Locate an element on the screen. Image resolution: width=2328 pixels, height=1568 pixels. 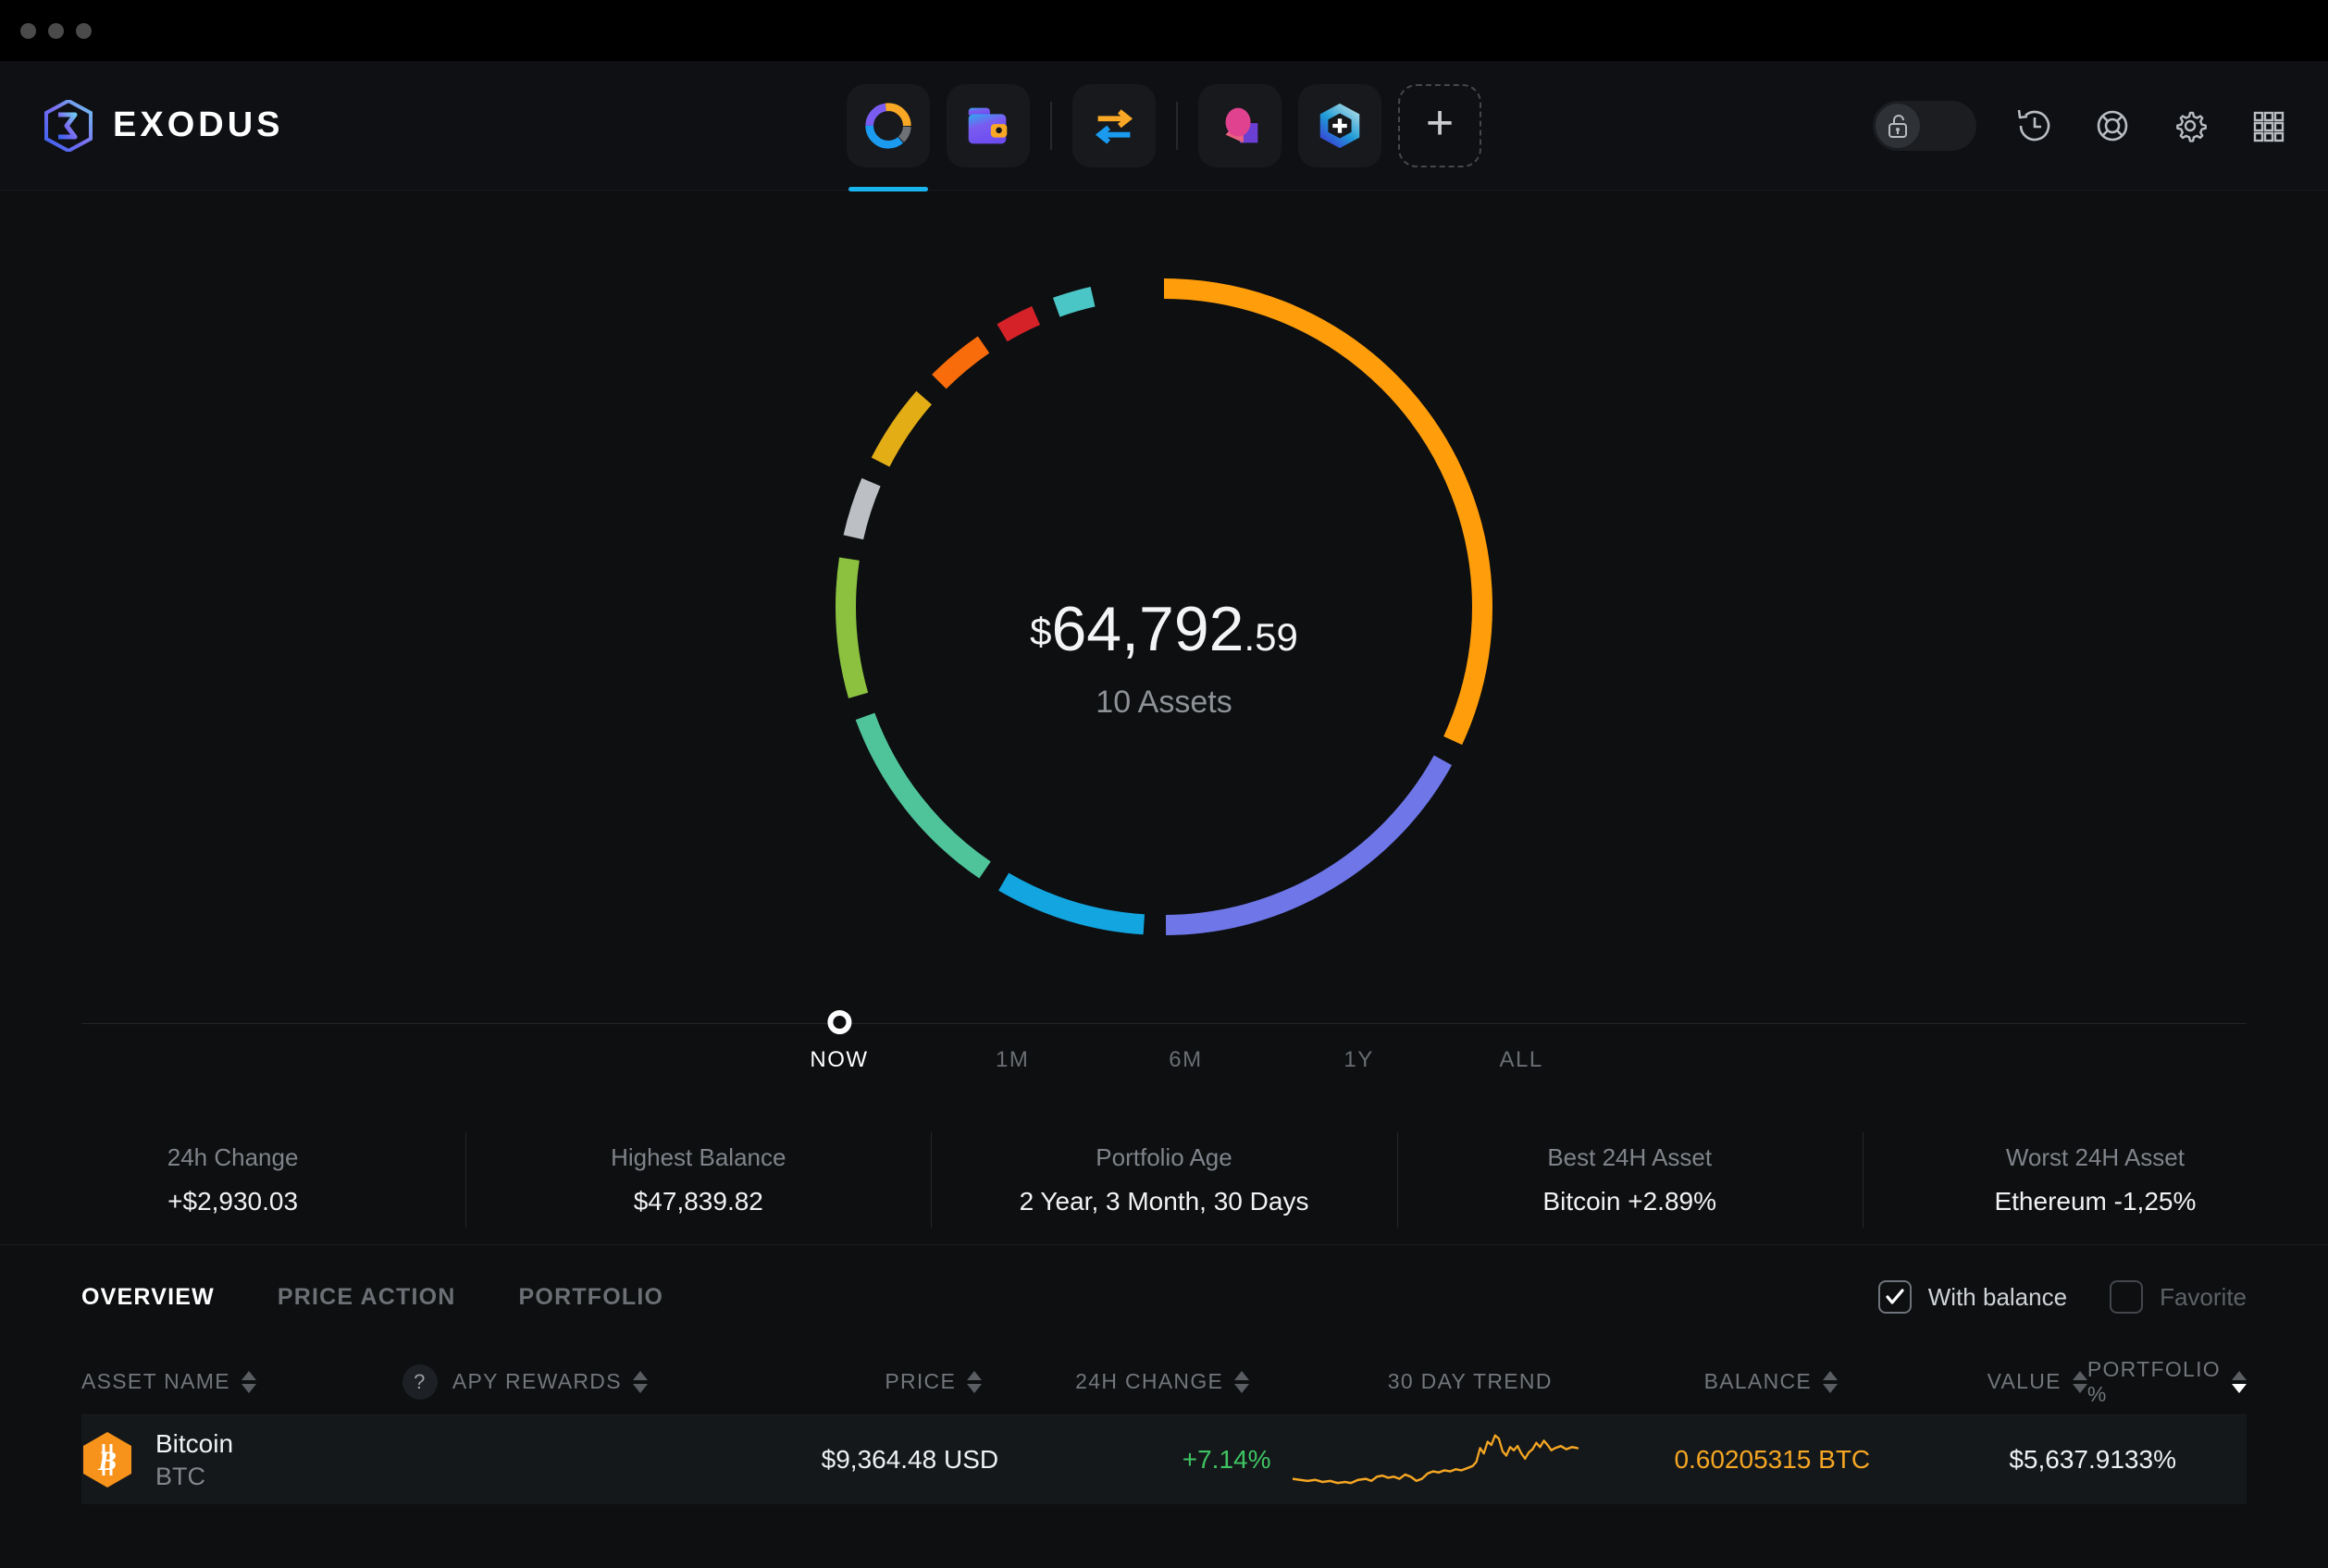
nav-portfolio-button is located at coordinates (888, 137).